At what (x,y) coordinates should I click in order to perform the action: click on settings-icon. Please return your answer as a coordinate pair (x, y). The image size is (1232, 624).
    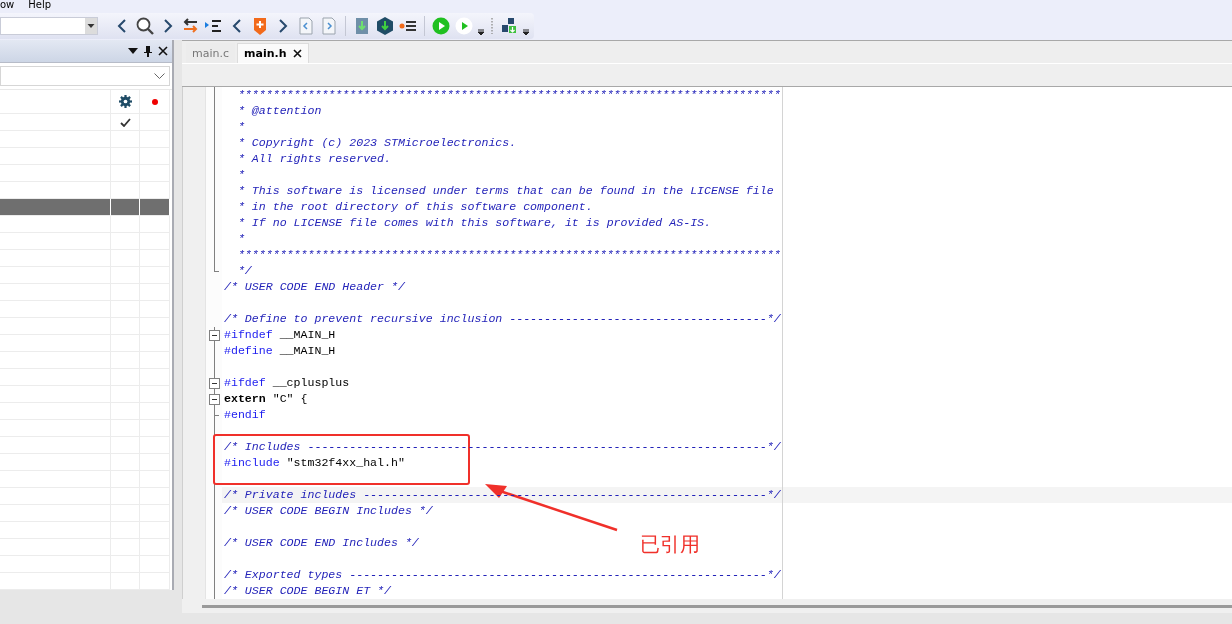
    Looking at the image, I should click on (125, 101).